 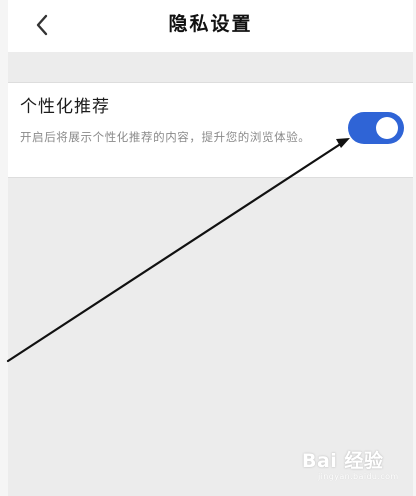 I want to click on recommendation-toggle, so click(x=376, y=128).